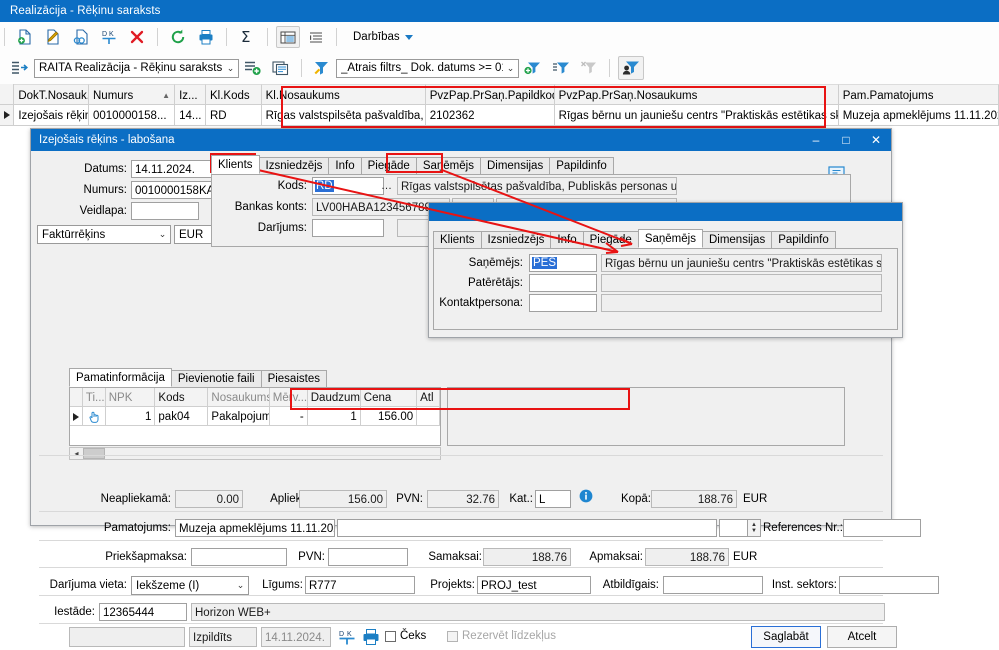  What do you see at coordinates (589, 68) in the screenshot?
I see `pin-filter-icon` at bounding box center [589, 68].